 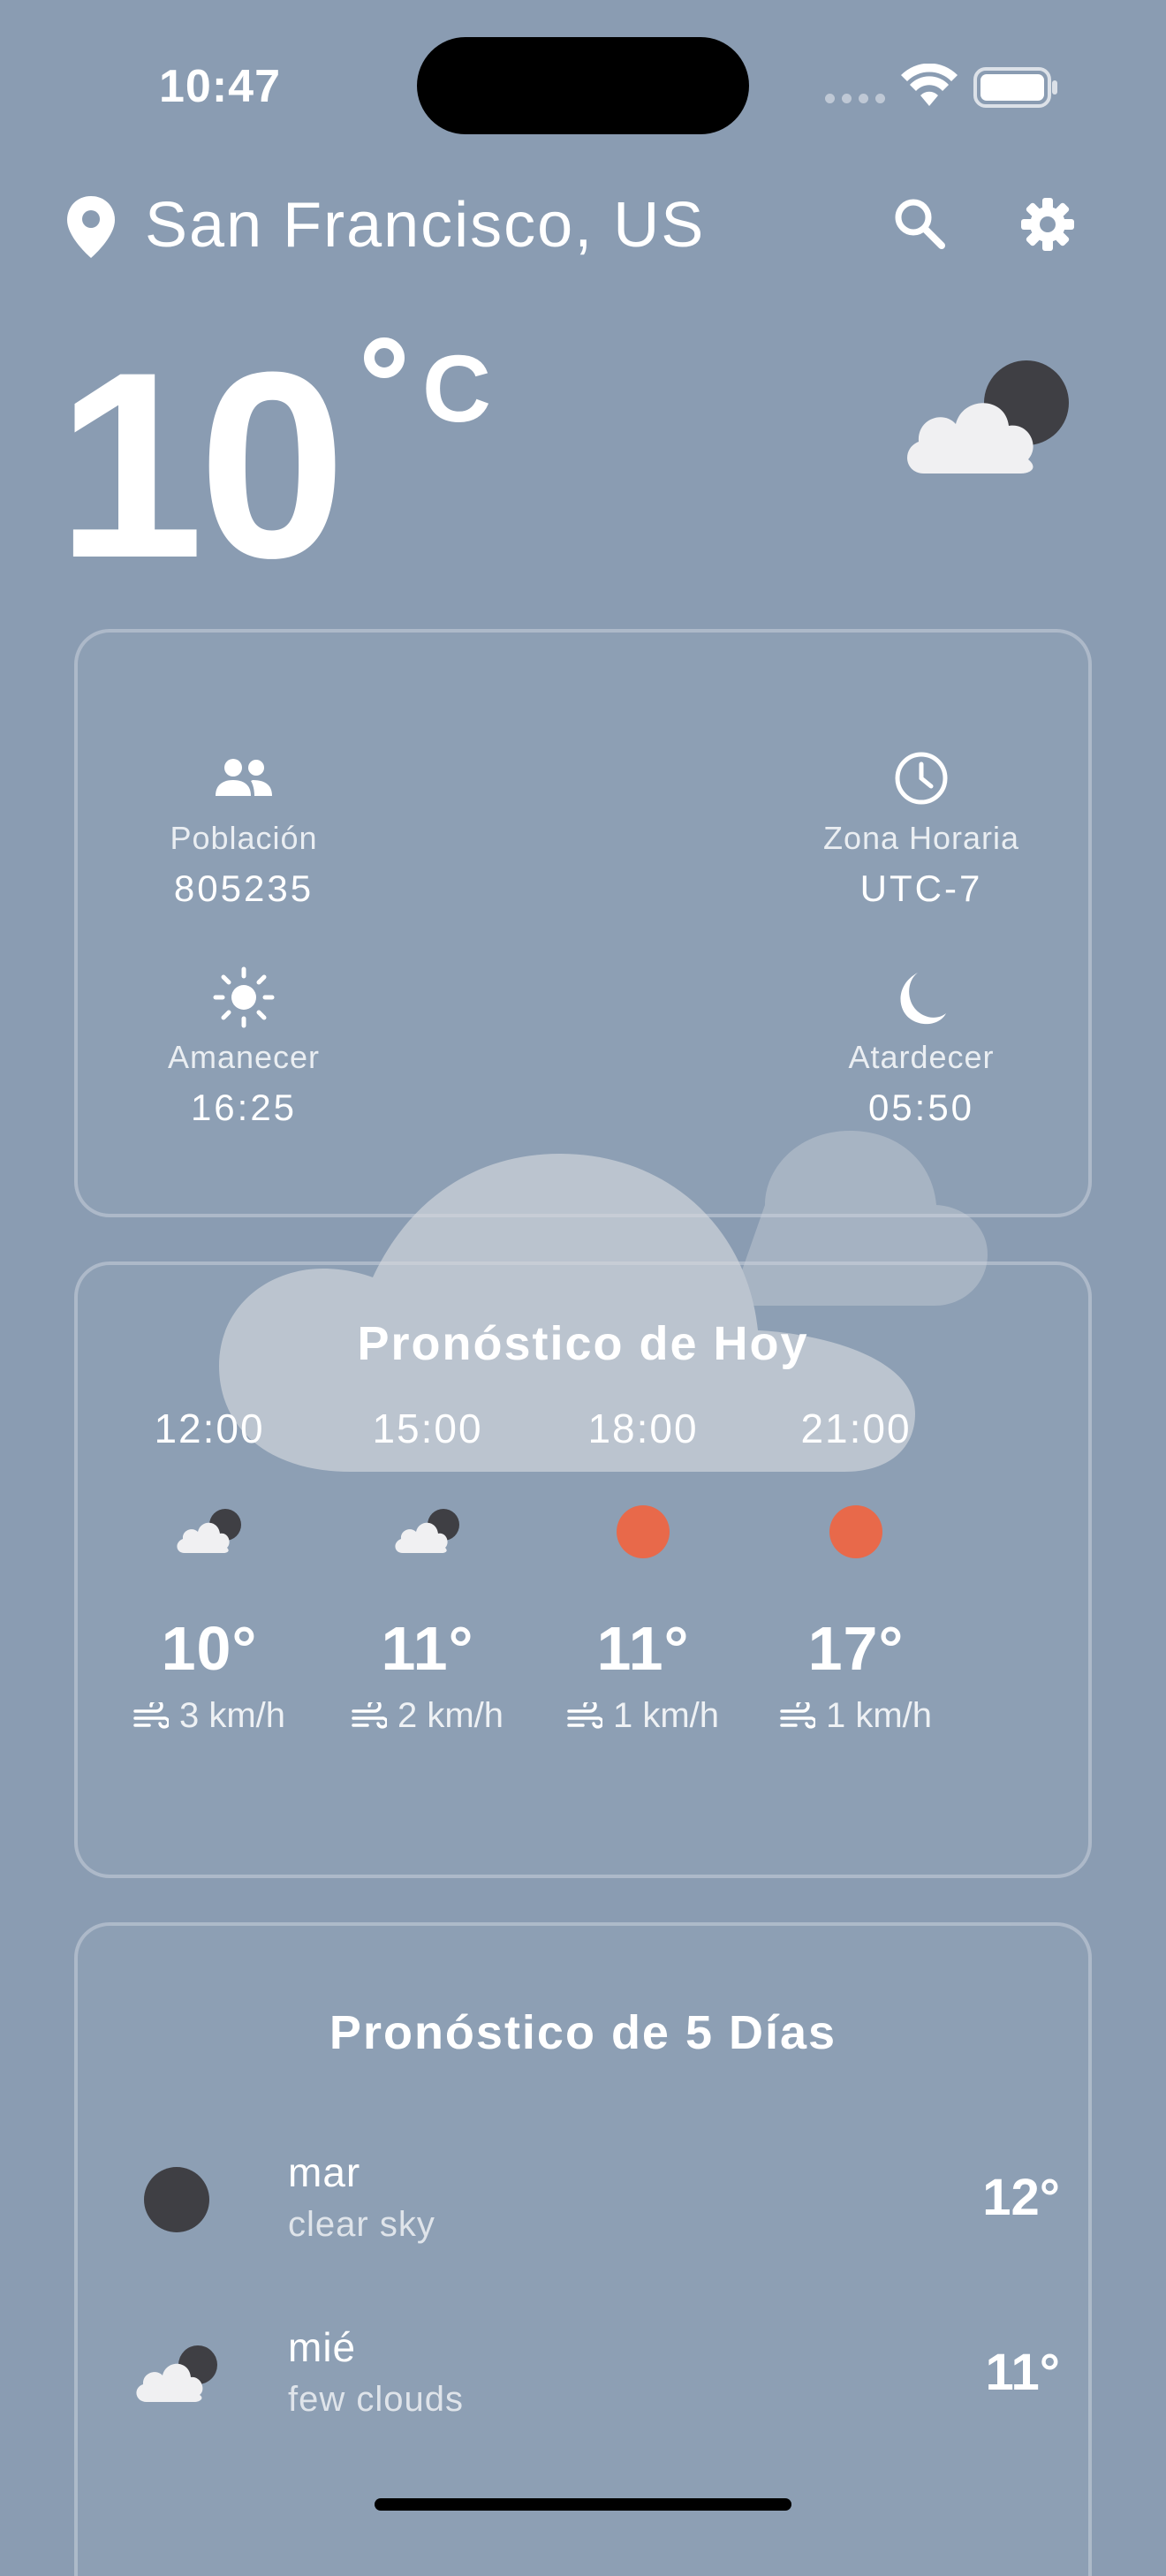 What do you see at coordinates (450, 1716) in the screenshot?
I see `hour-wind-speed: 2 km/h` at bounding box center [450, 1716].